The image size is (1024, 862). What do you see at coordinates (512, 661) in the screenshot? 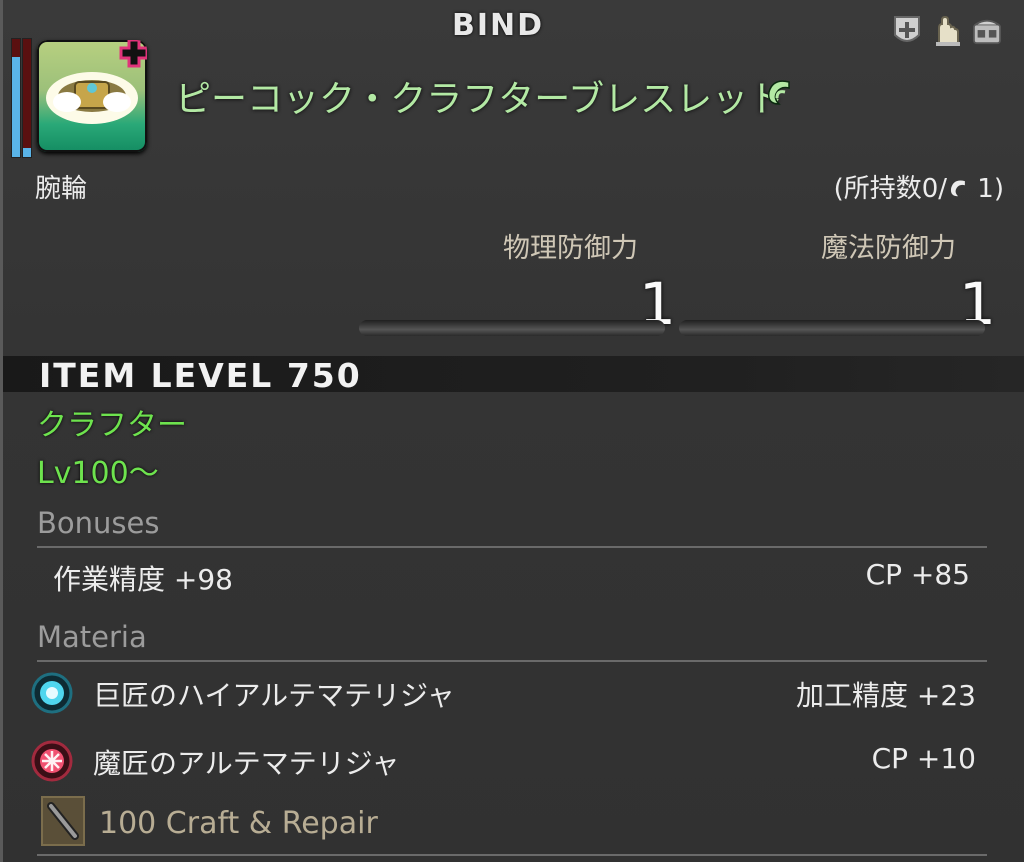
I see `materia-divider` at bounding box center [512, 661].